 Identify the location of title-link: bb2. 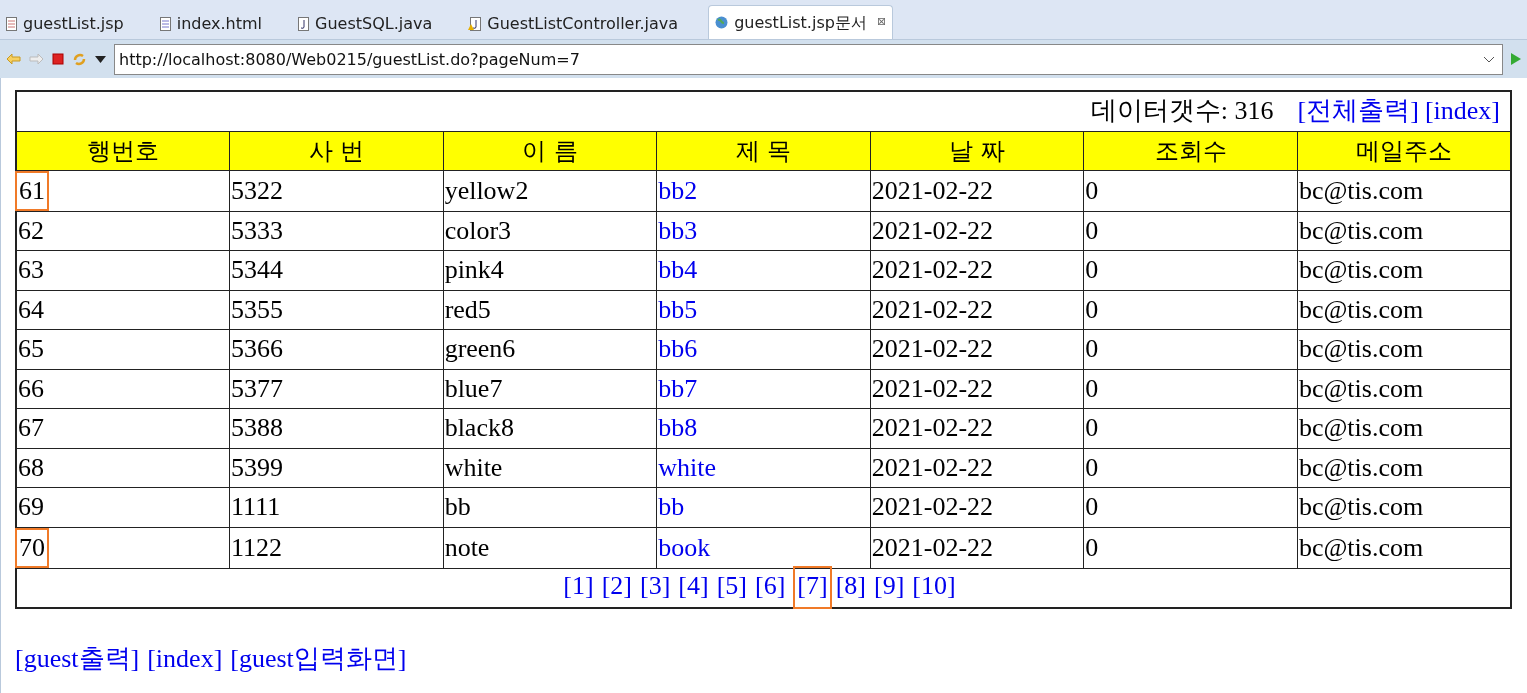
(678, 190).